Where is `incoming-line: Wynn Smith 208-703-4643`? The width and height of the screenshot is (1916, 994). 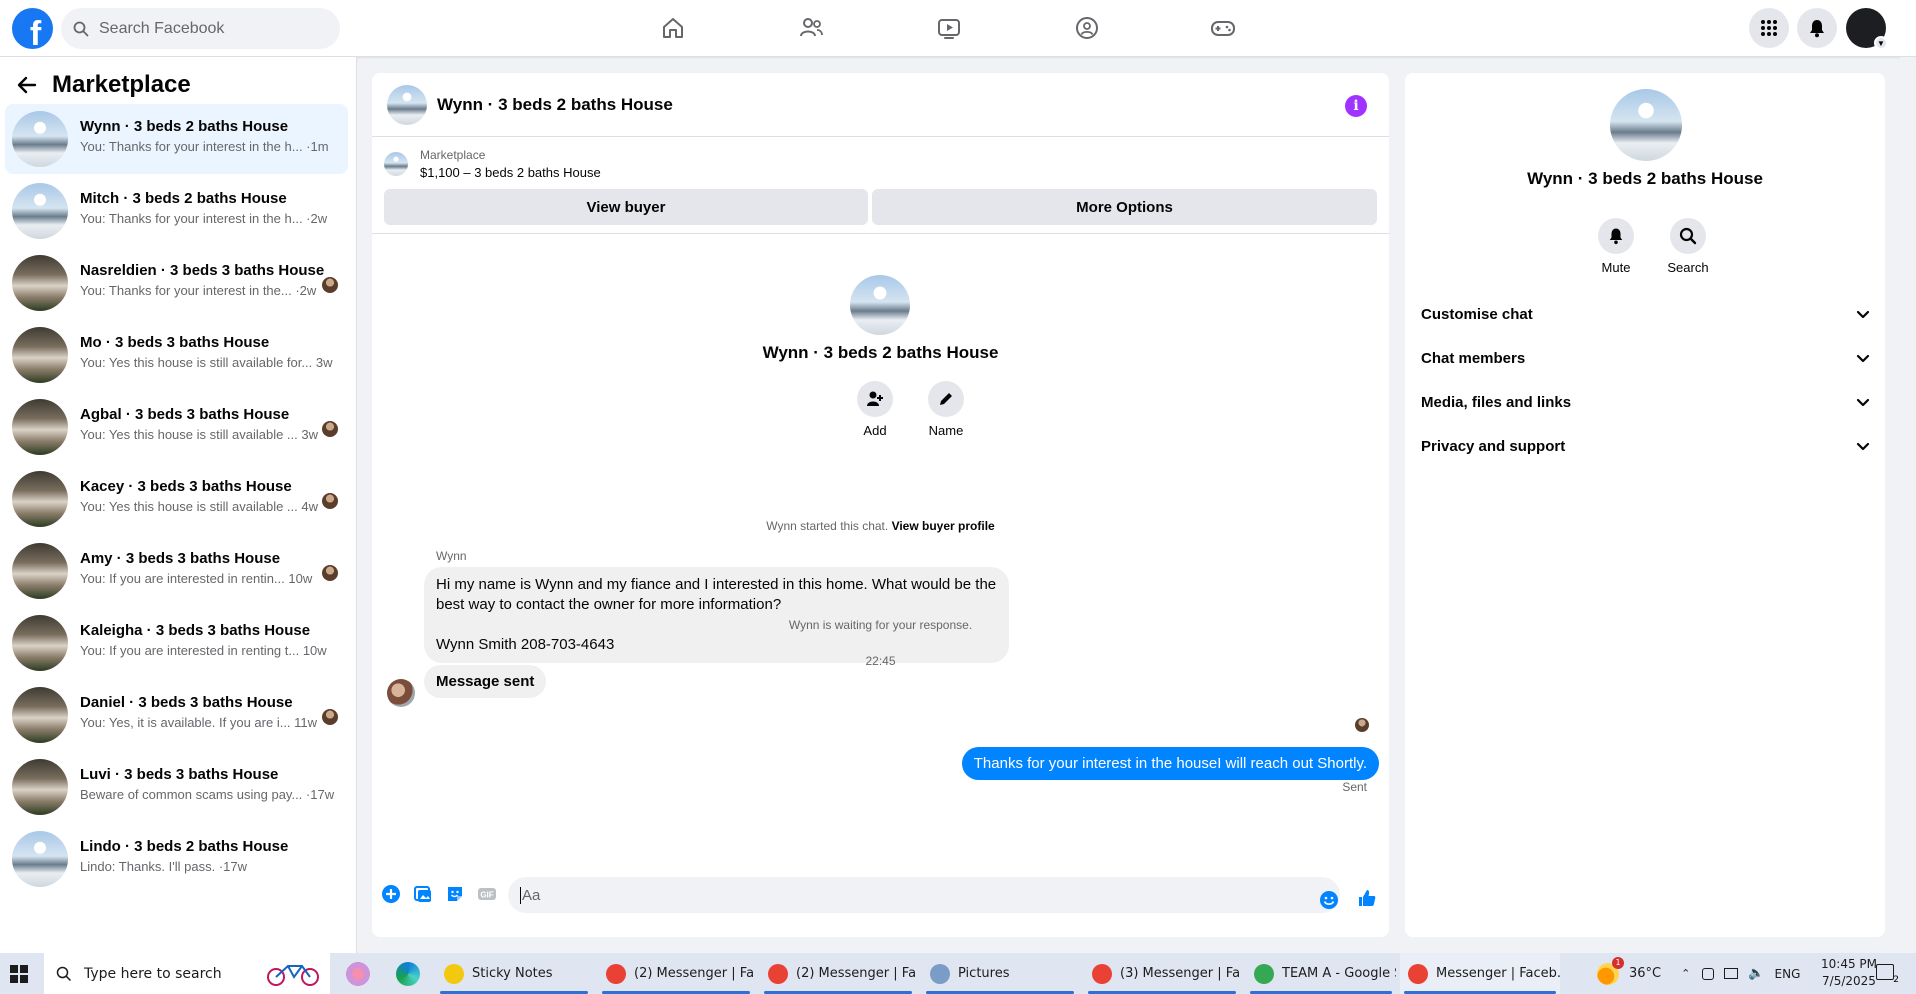
incoming-line: Wynn Smith 208-703-4643 is located at coordinates (525, 644).